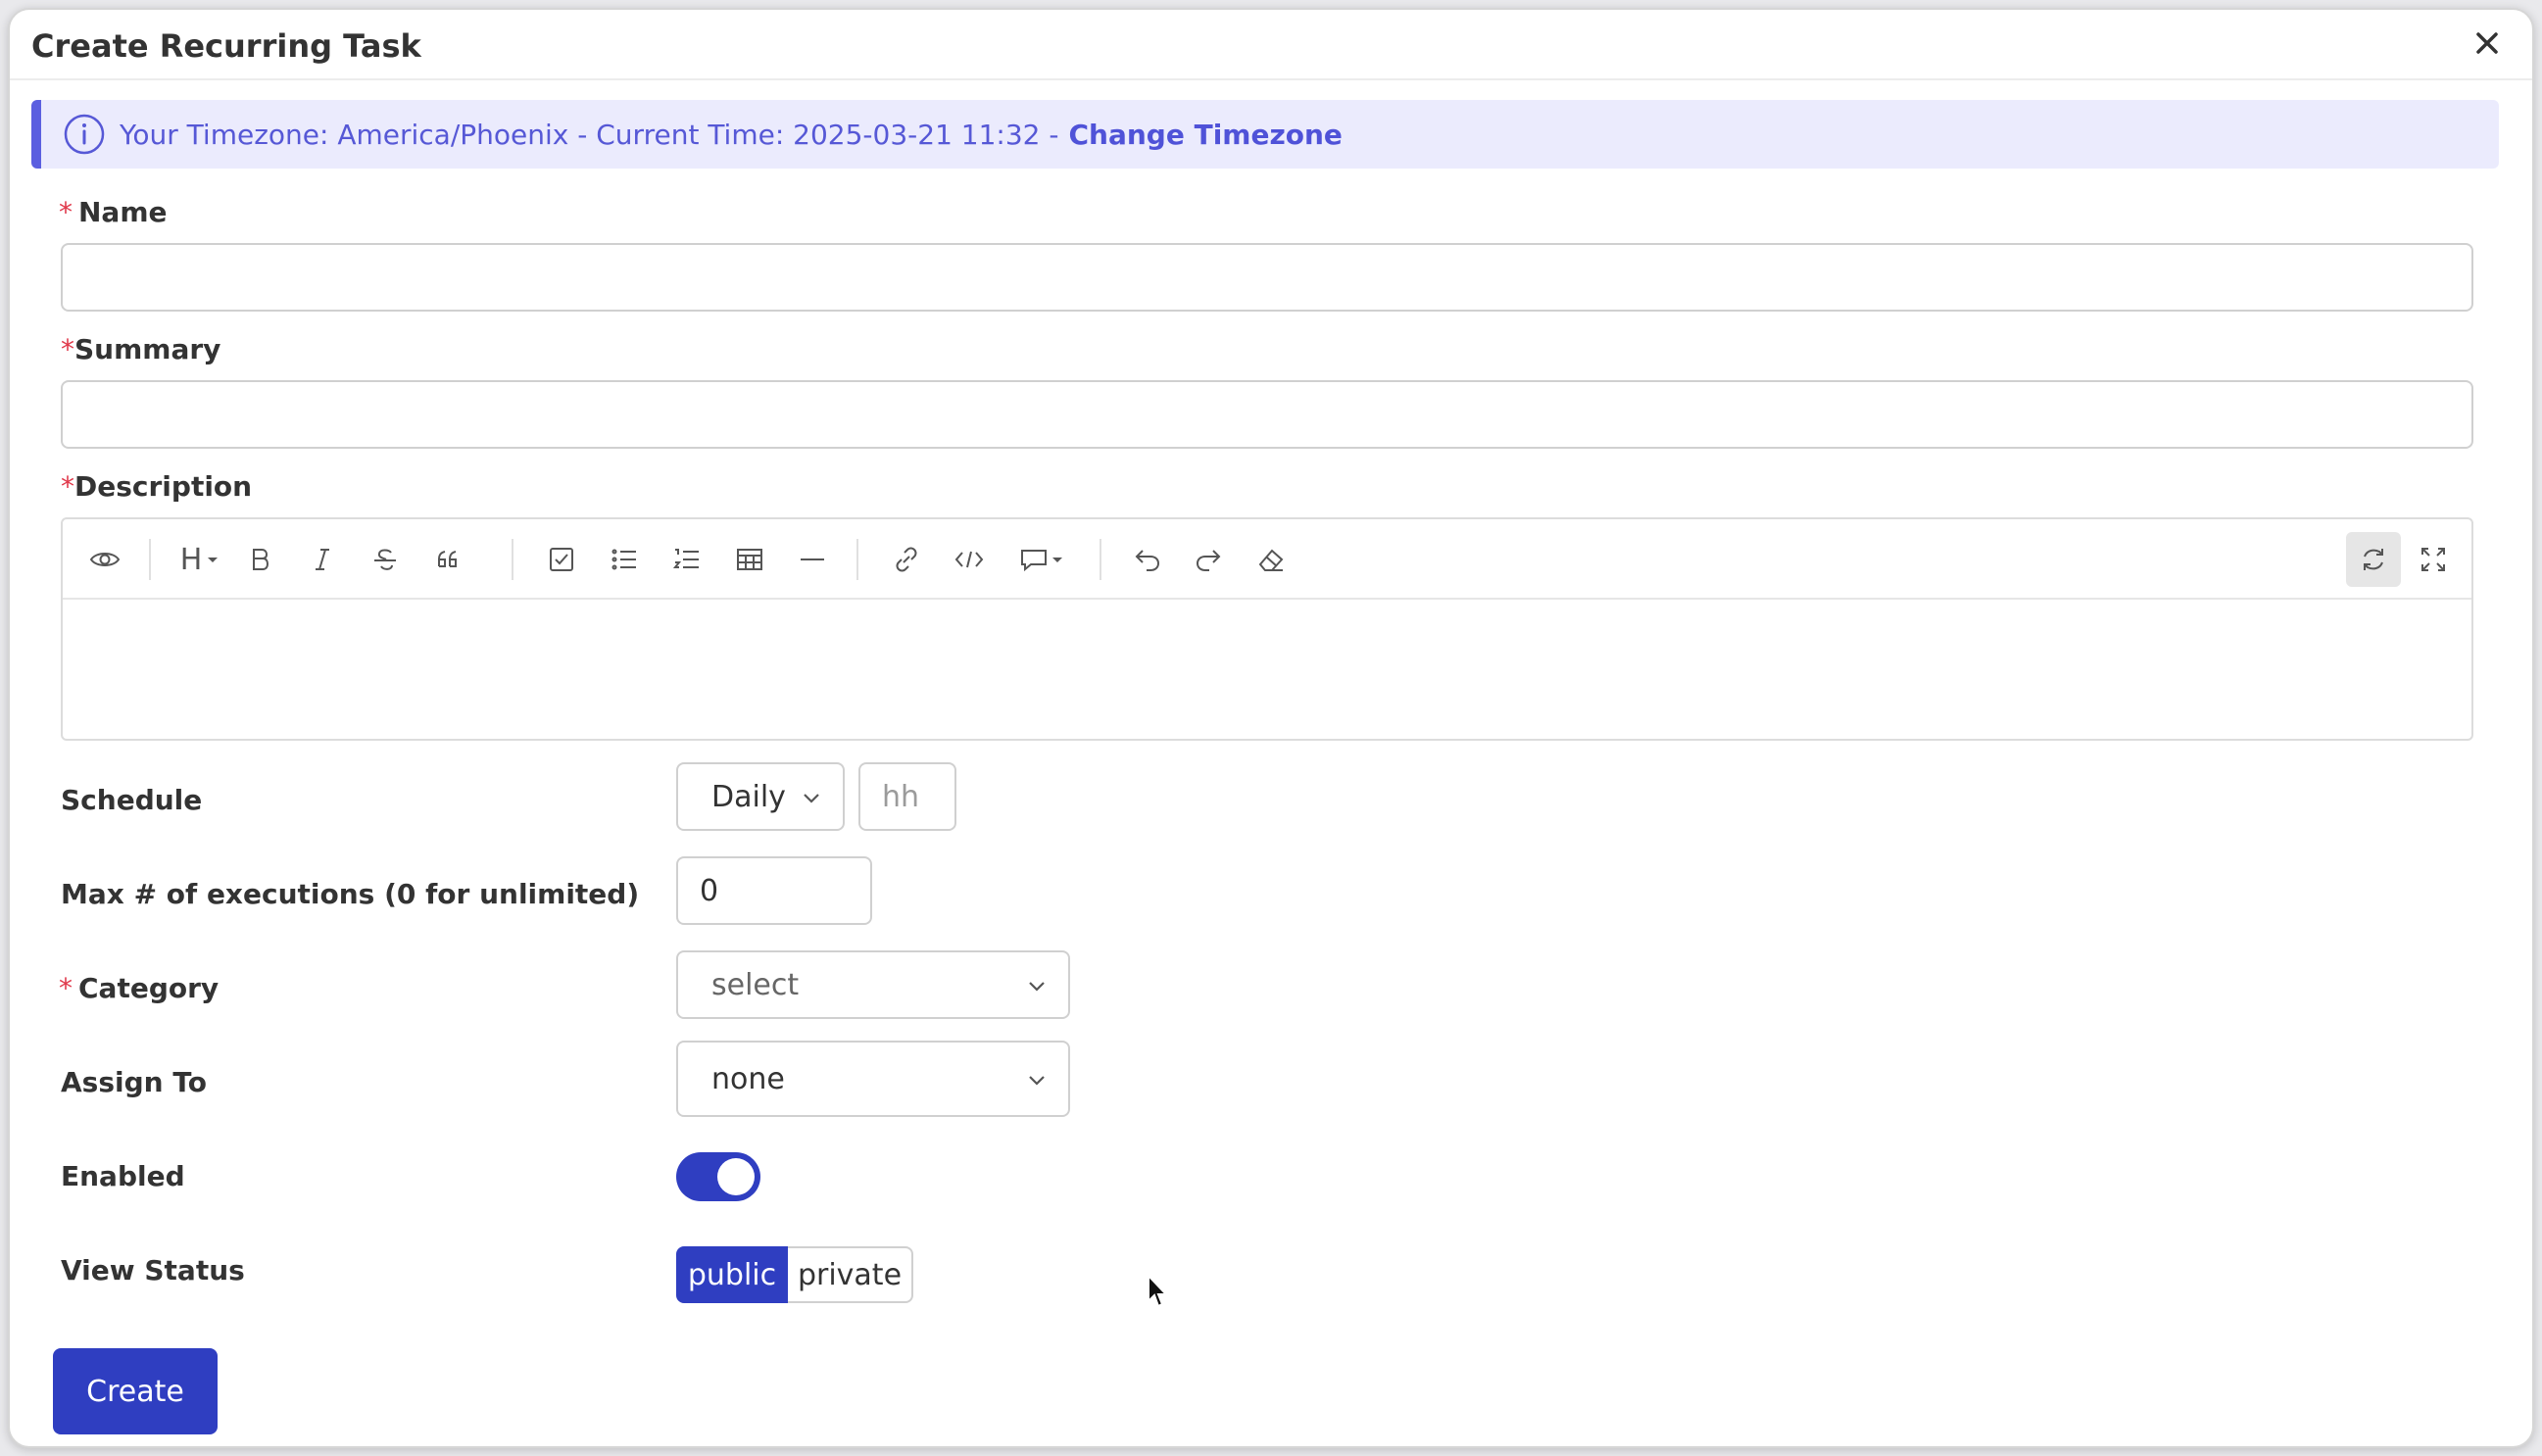 The height and width of the screenshot is (1456, 2542). I want to click on eye-icon, so click(104, 559).